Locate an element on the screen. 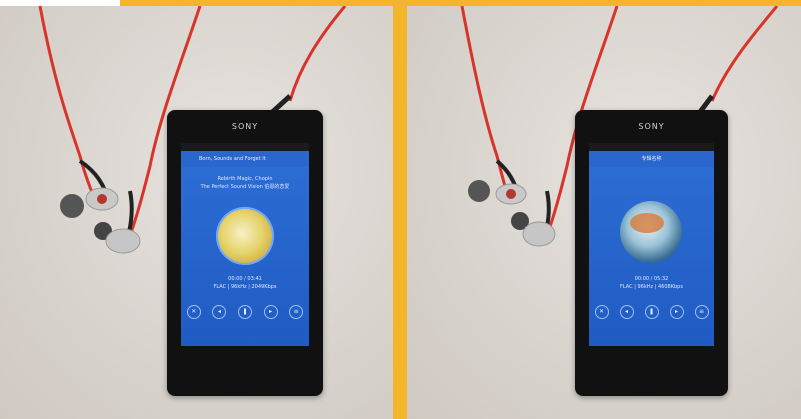  playback-meta: 00:00 / 05:32 FLAC | 96kHz | 4608Kbps is located at coordinates (651, 283).